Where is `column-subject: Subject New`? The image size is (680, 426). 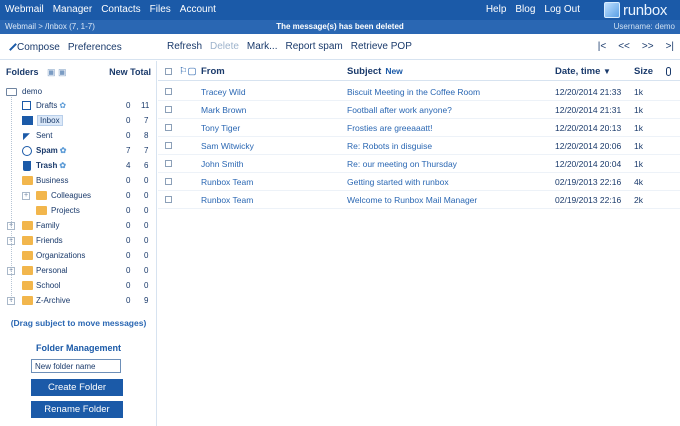 column-subject: Subject New is located at coordinates (375, 71).